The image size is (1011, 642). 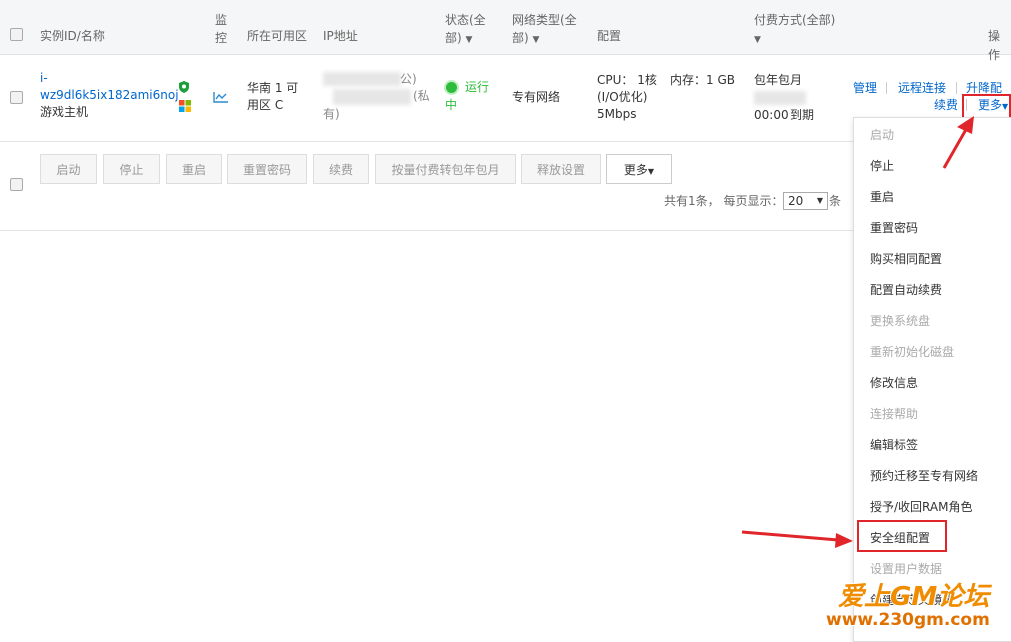 What do you see at coordinates (956, 147) in the screenshot?
I see `arrow-line-to-more` at bounding box center [956, 147].